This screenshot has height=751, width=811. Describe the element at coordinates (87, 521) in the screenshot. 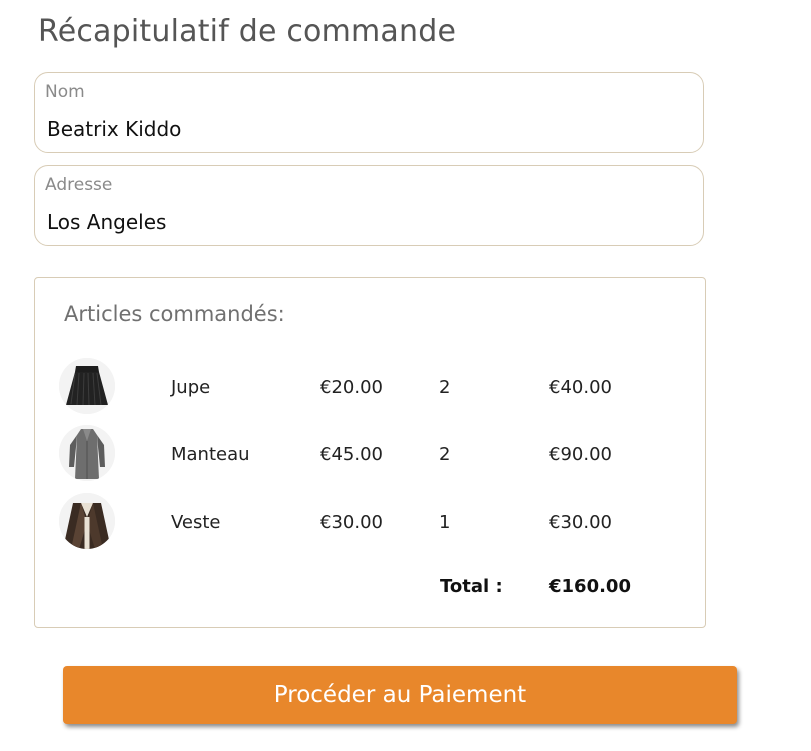

I see `jacket-image` at that location.